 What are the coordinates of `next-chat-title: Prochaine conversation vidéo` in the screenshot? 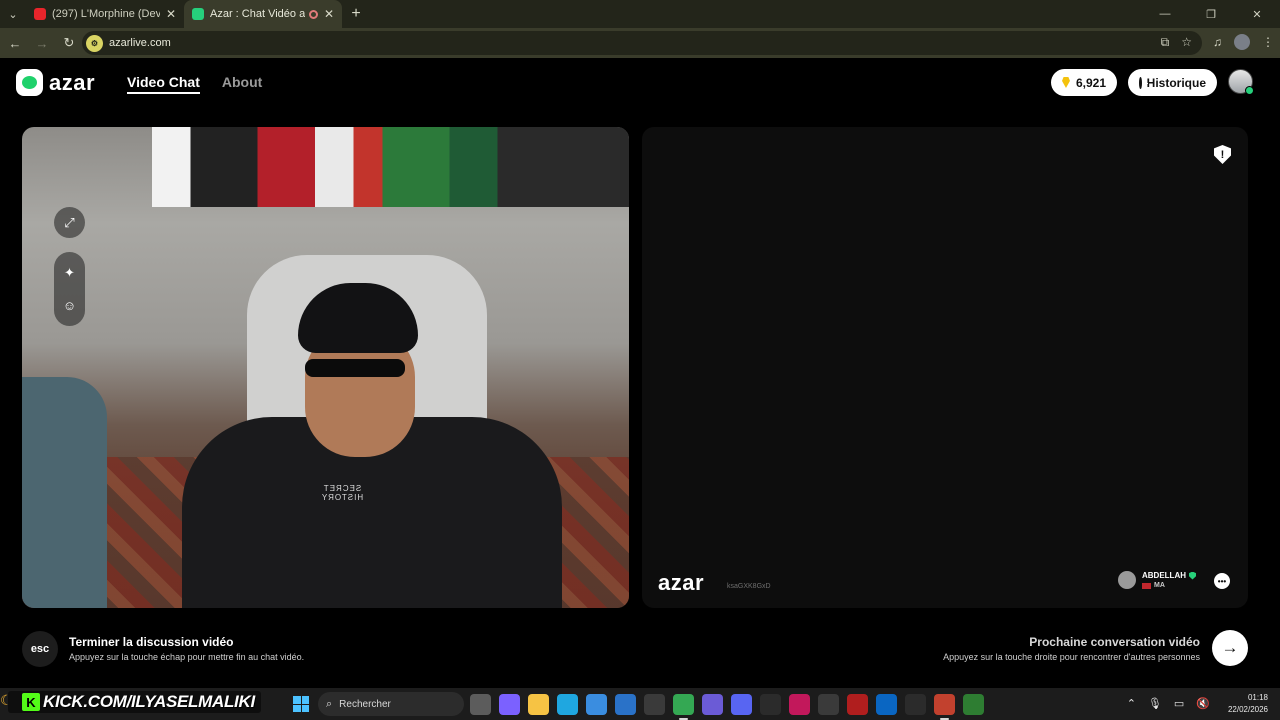 It's located at (1114, 642).